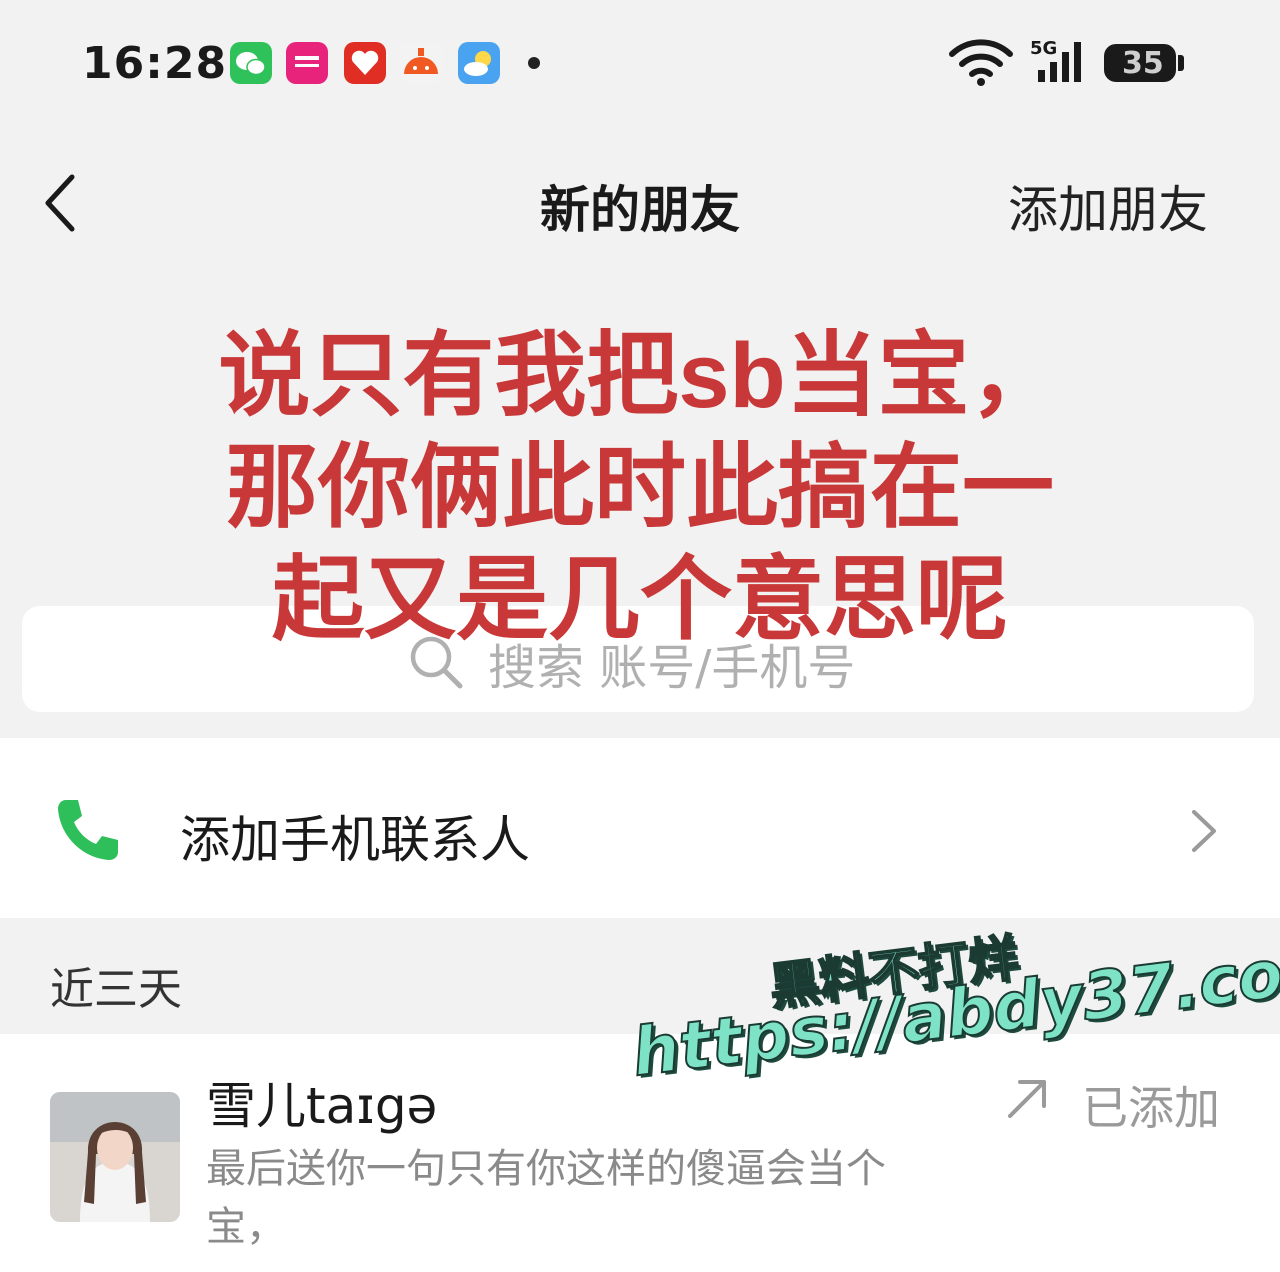 The height and width of the screenshot is (1272, 1280). What do you see at coordinates (322, 1106) in the screenshot?
I see `friend-name: 雪儿taɪgə` at bounding box center [322, 1106].